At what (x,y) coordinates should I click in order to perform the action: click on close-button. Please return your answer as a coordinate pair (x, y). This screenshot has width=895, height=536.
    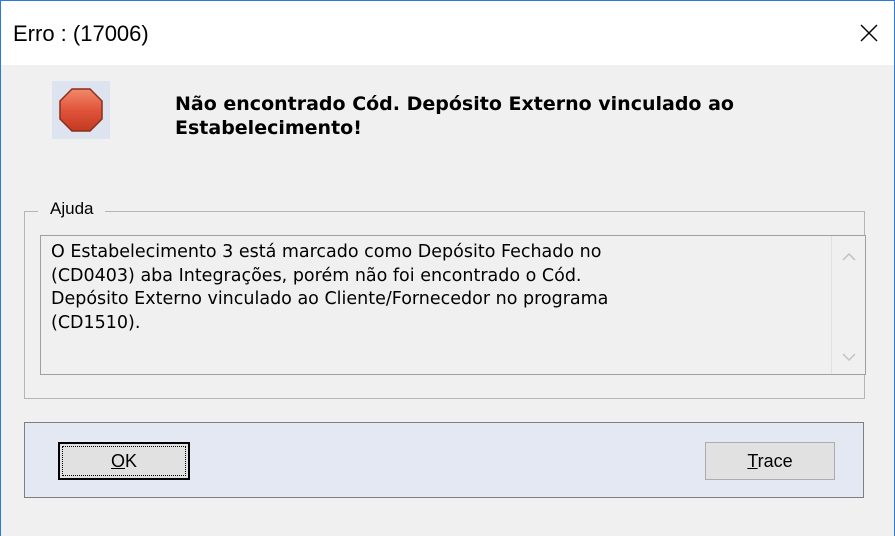
    Looking at the image, I should click on (869, 33).